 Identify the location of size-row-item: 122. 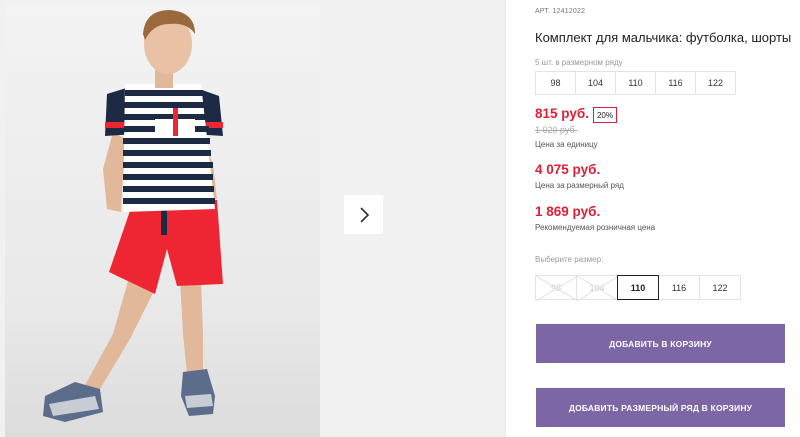
(715, 83).